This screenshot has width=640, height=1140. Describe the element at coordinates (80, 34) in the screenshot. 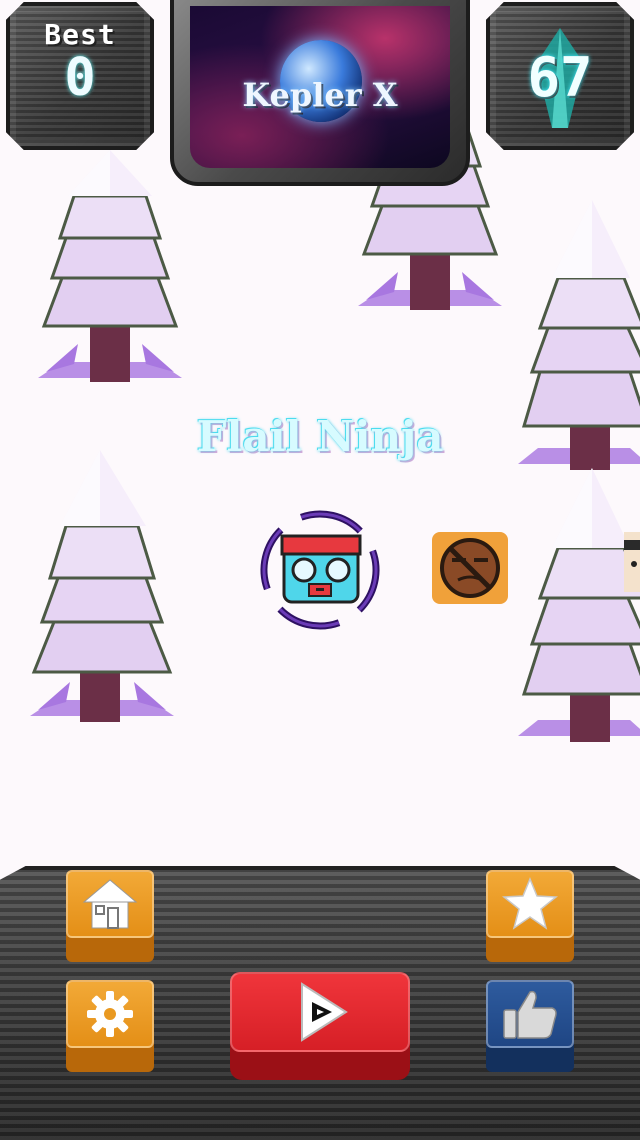

I see `best-label: Best` at that location.